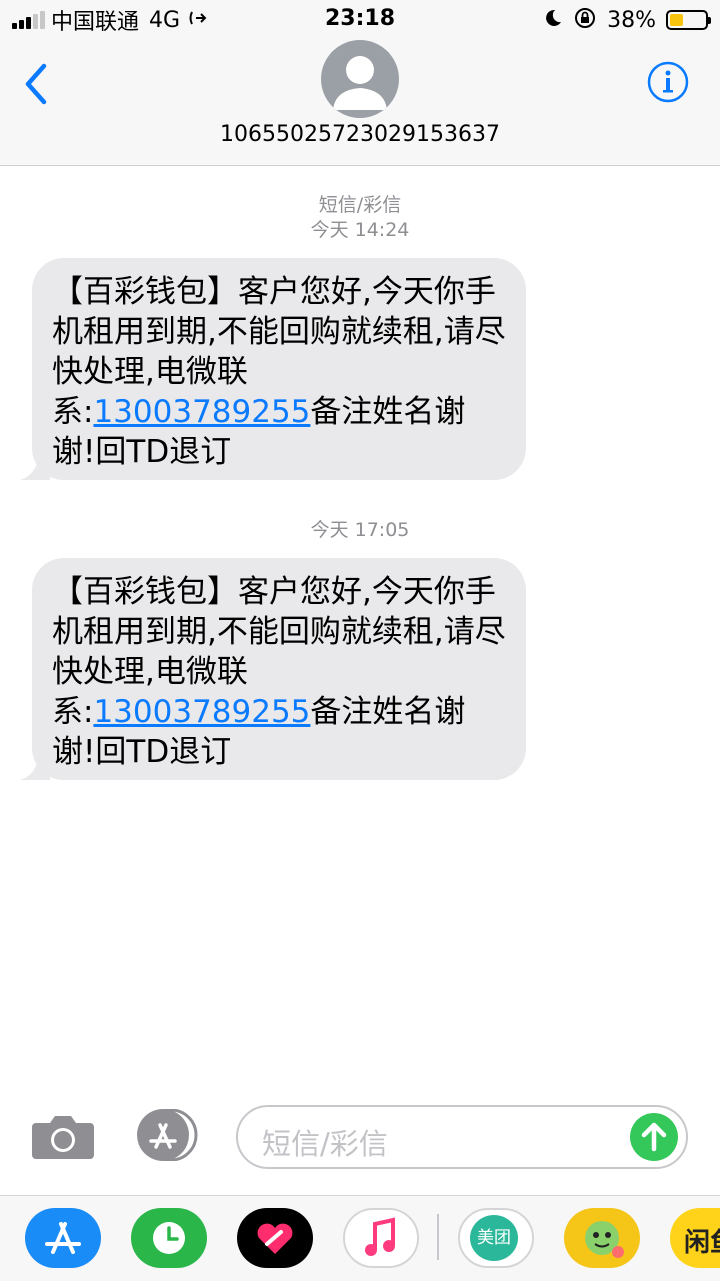  What do you see at coordinates (462, 1137) in the screenshot?
I see `message-input: 短信/彩信` at bounding box center [462, 1137].